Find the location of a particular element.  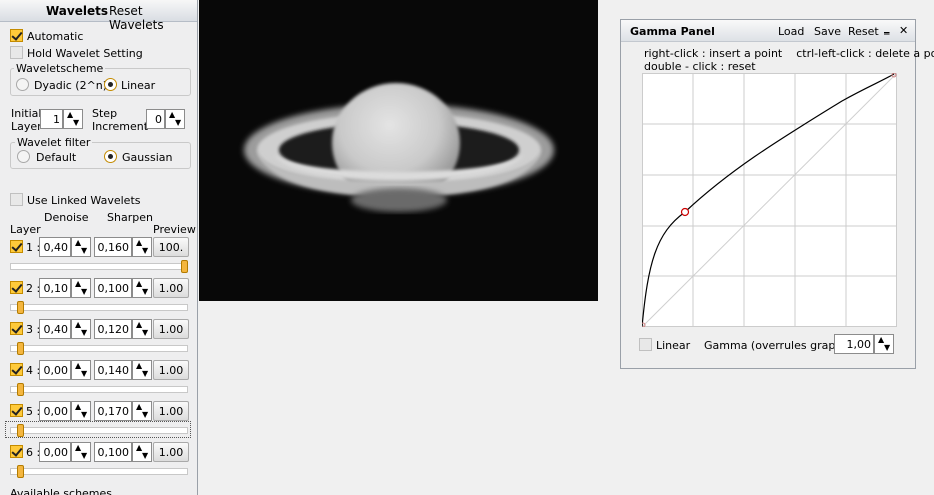

layer-2-preview-button: 1.00 is located at coordinates (171, 288).